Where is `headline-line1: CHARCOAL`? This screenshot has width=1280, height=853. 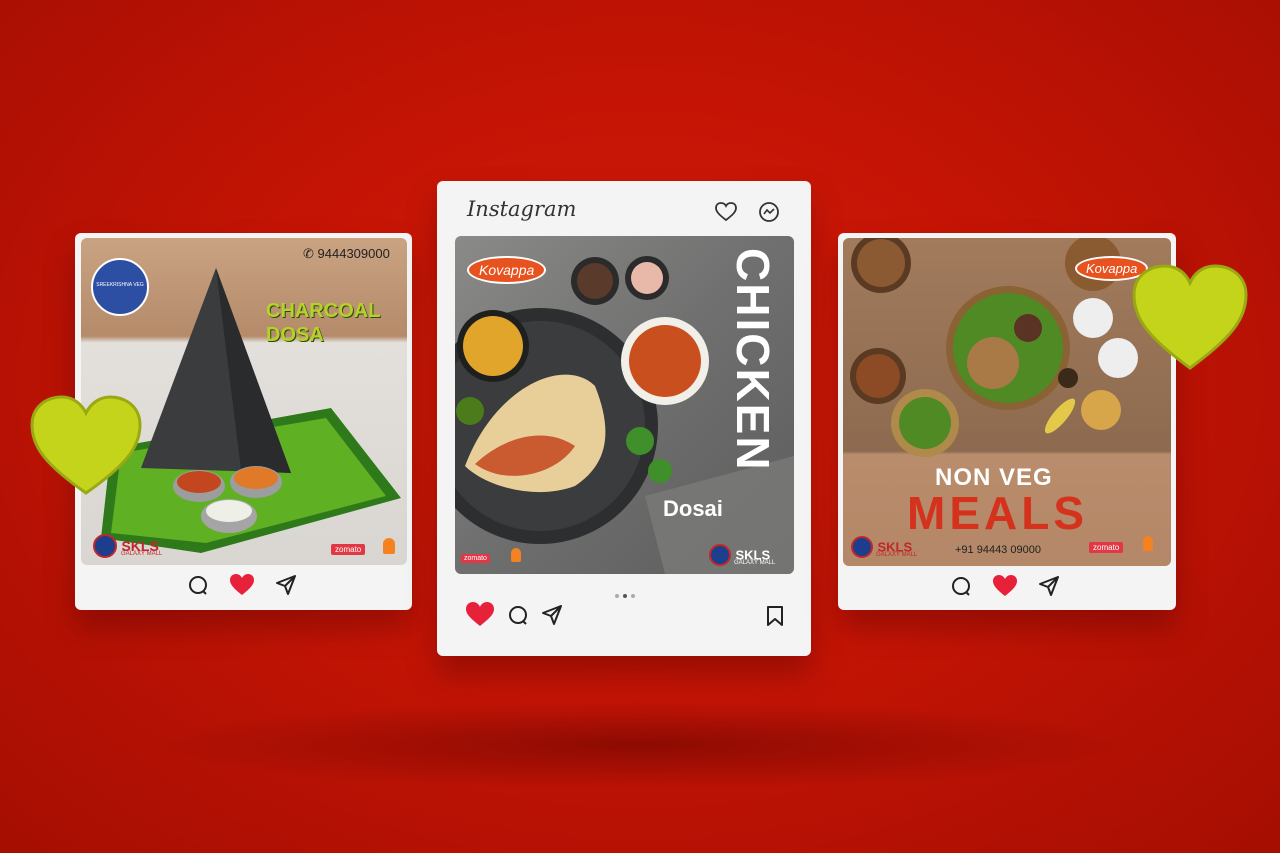
headline-line1: CHARCOAL is located at coordinates (323, 311).